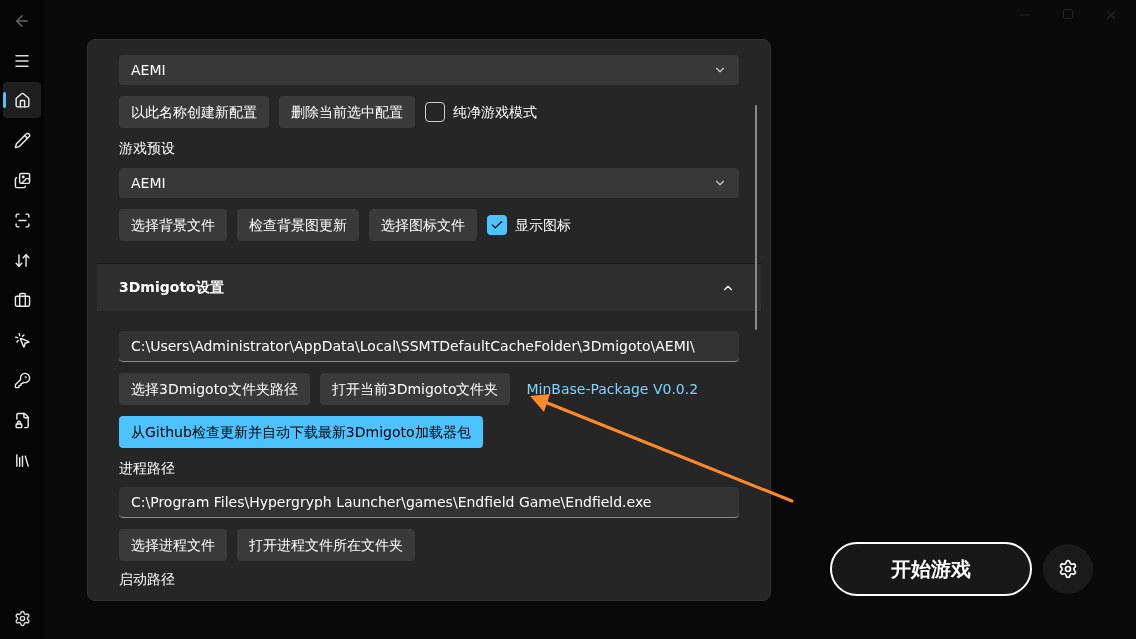 This screenshot has height=639, width=1136. Describe the element at coordinates (22, 61) in the screenshot. I see `menu-icon` at that location.